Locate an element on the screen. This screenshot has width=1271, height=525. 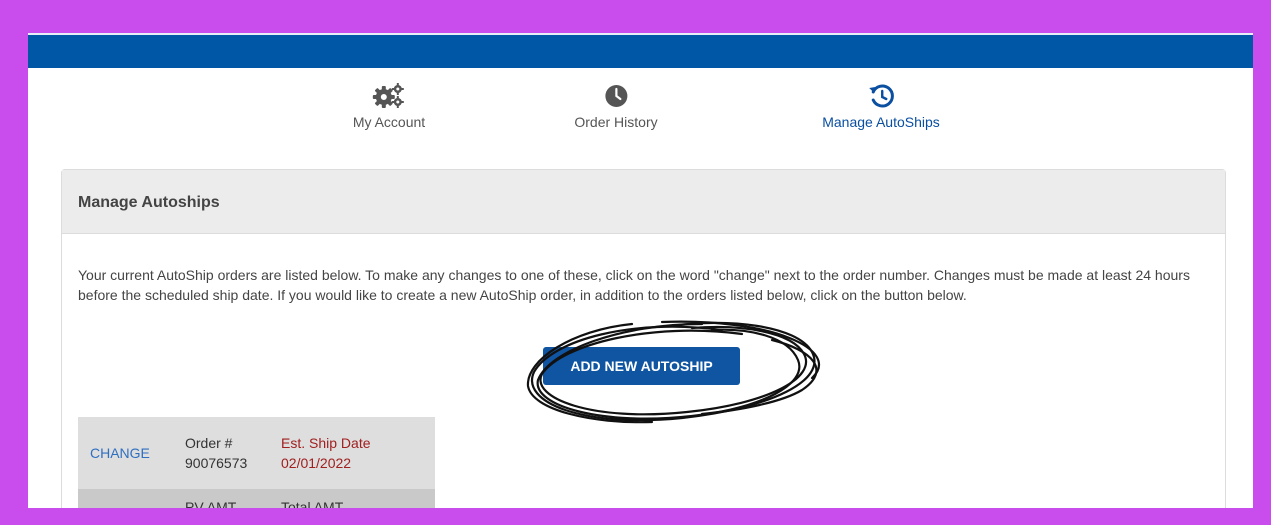
clock-icon is located at coordinates (615, 96).